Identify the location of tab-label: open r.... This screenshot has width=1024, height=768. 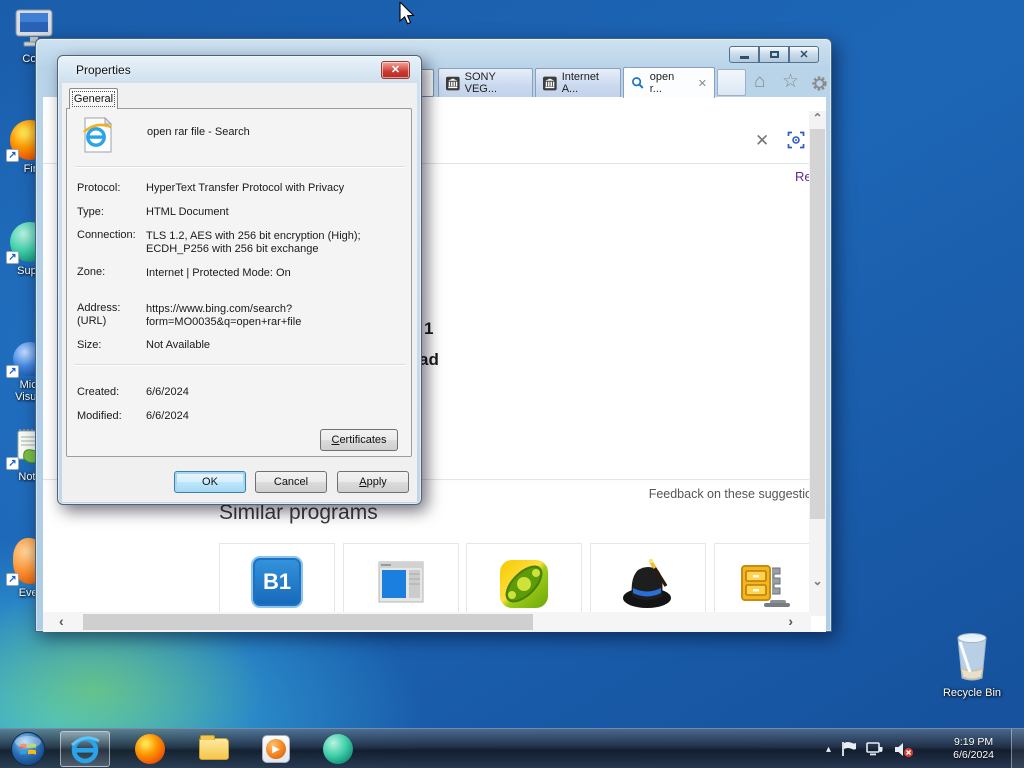
(662, 83).